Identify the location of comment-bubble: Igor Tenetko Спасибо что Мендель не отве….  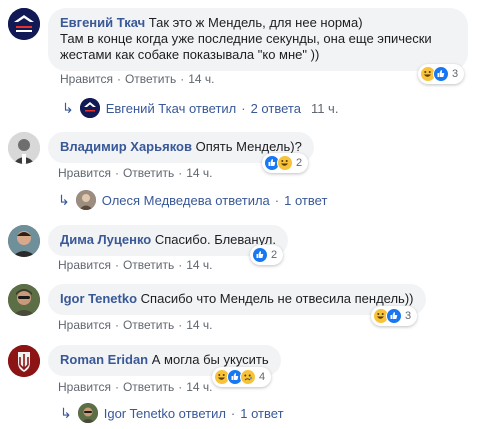
(237, 299).